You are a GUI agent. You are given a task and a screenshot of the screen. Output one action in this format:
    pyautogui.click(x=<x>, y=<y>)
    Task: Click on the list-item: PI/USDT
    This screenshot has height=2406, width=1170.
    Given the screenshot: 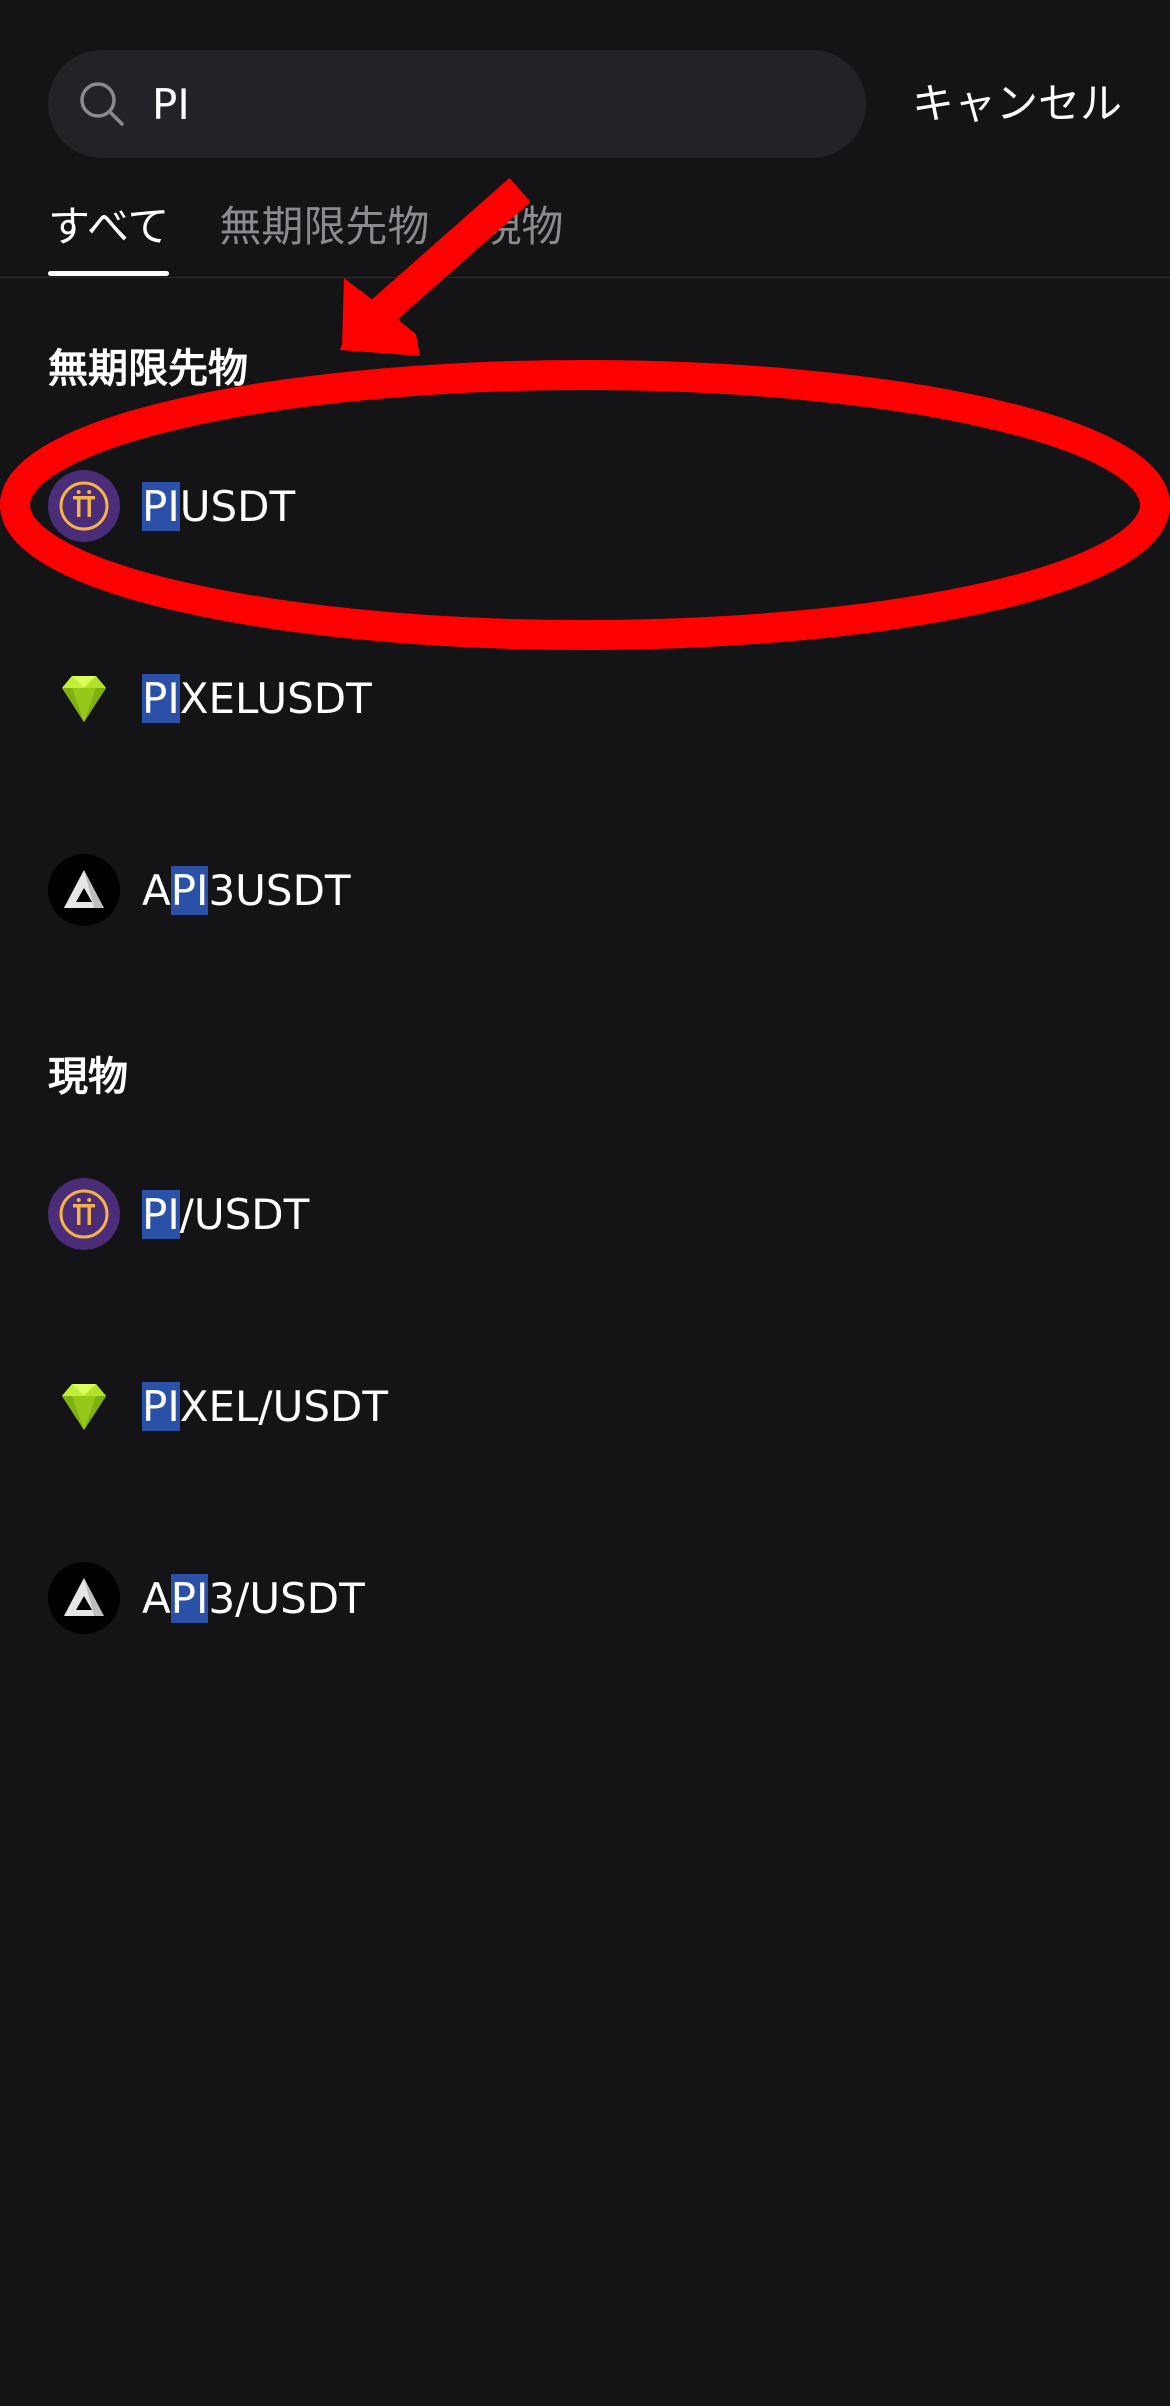 What is the action you would take?
    pyautogui.click(x=178, y=1214)
    